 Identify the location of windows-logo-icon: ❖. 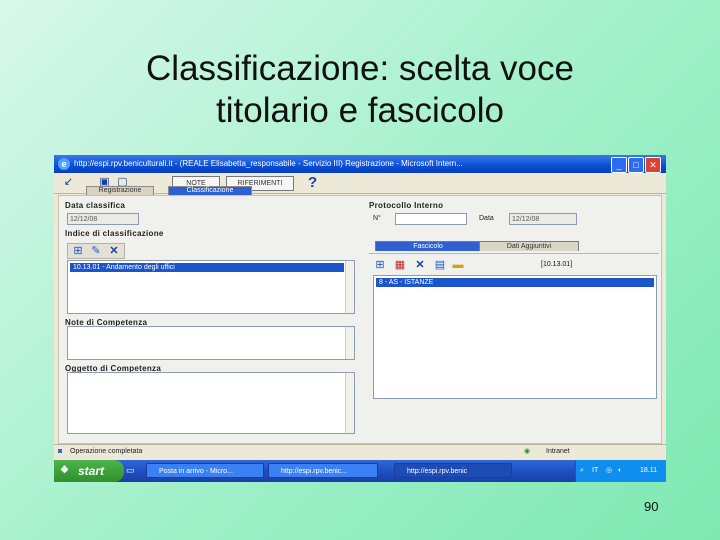
(64, 470).